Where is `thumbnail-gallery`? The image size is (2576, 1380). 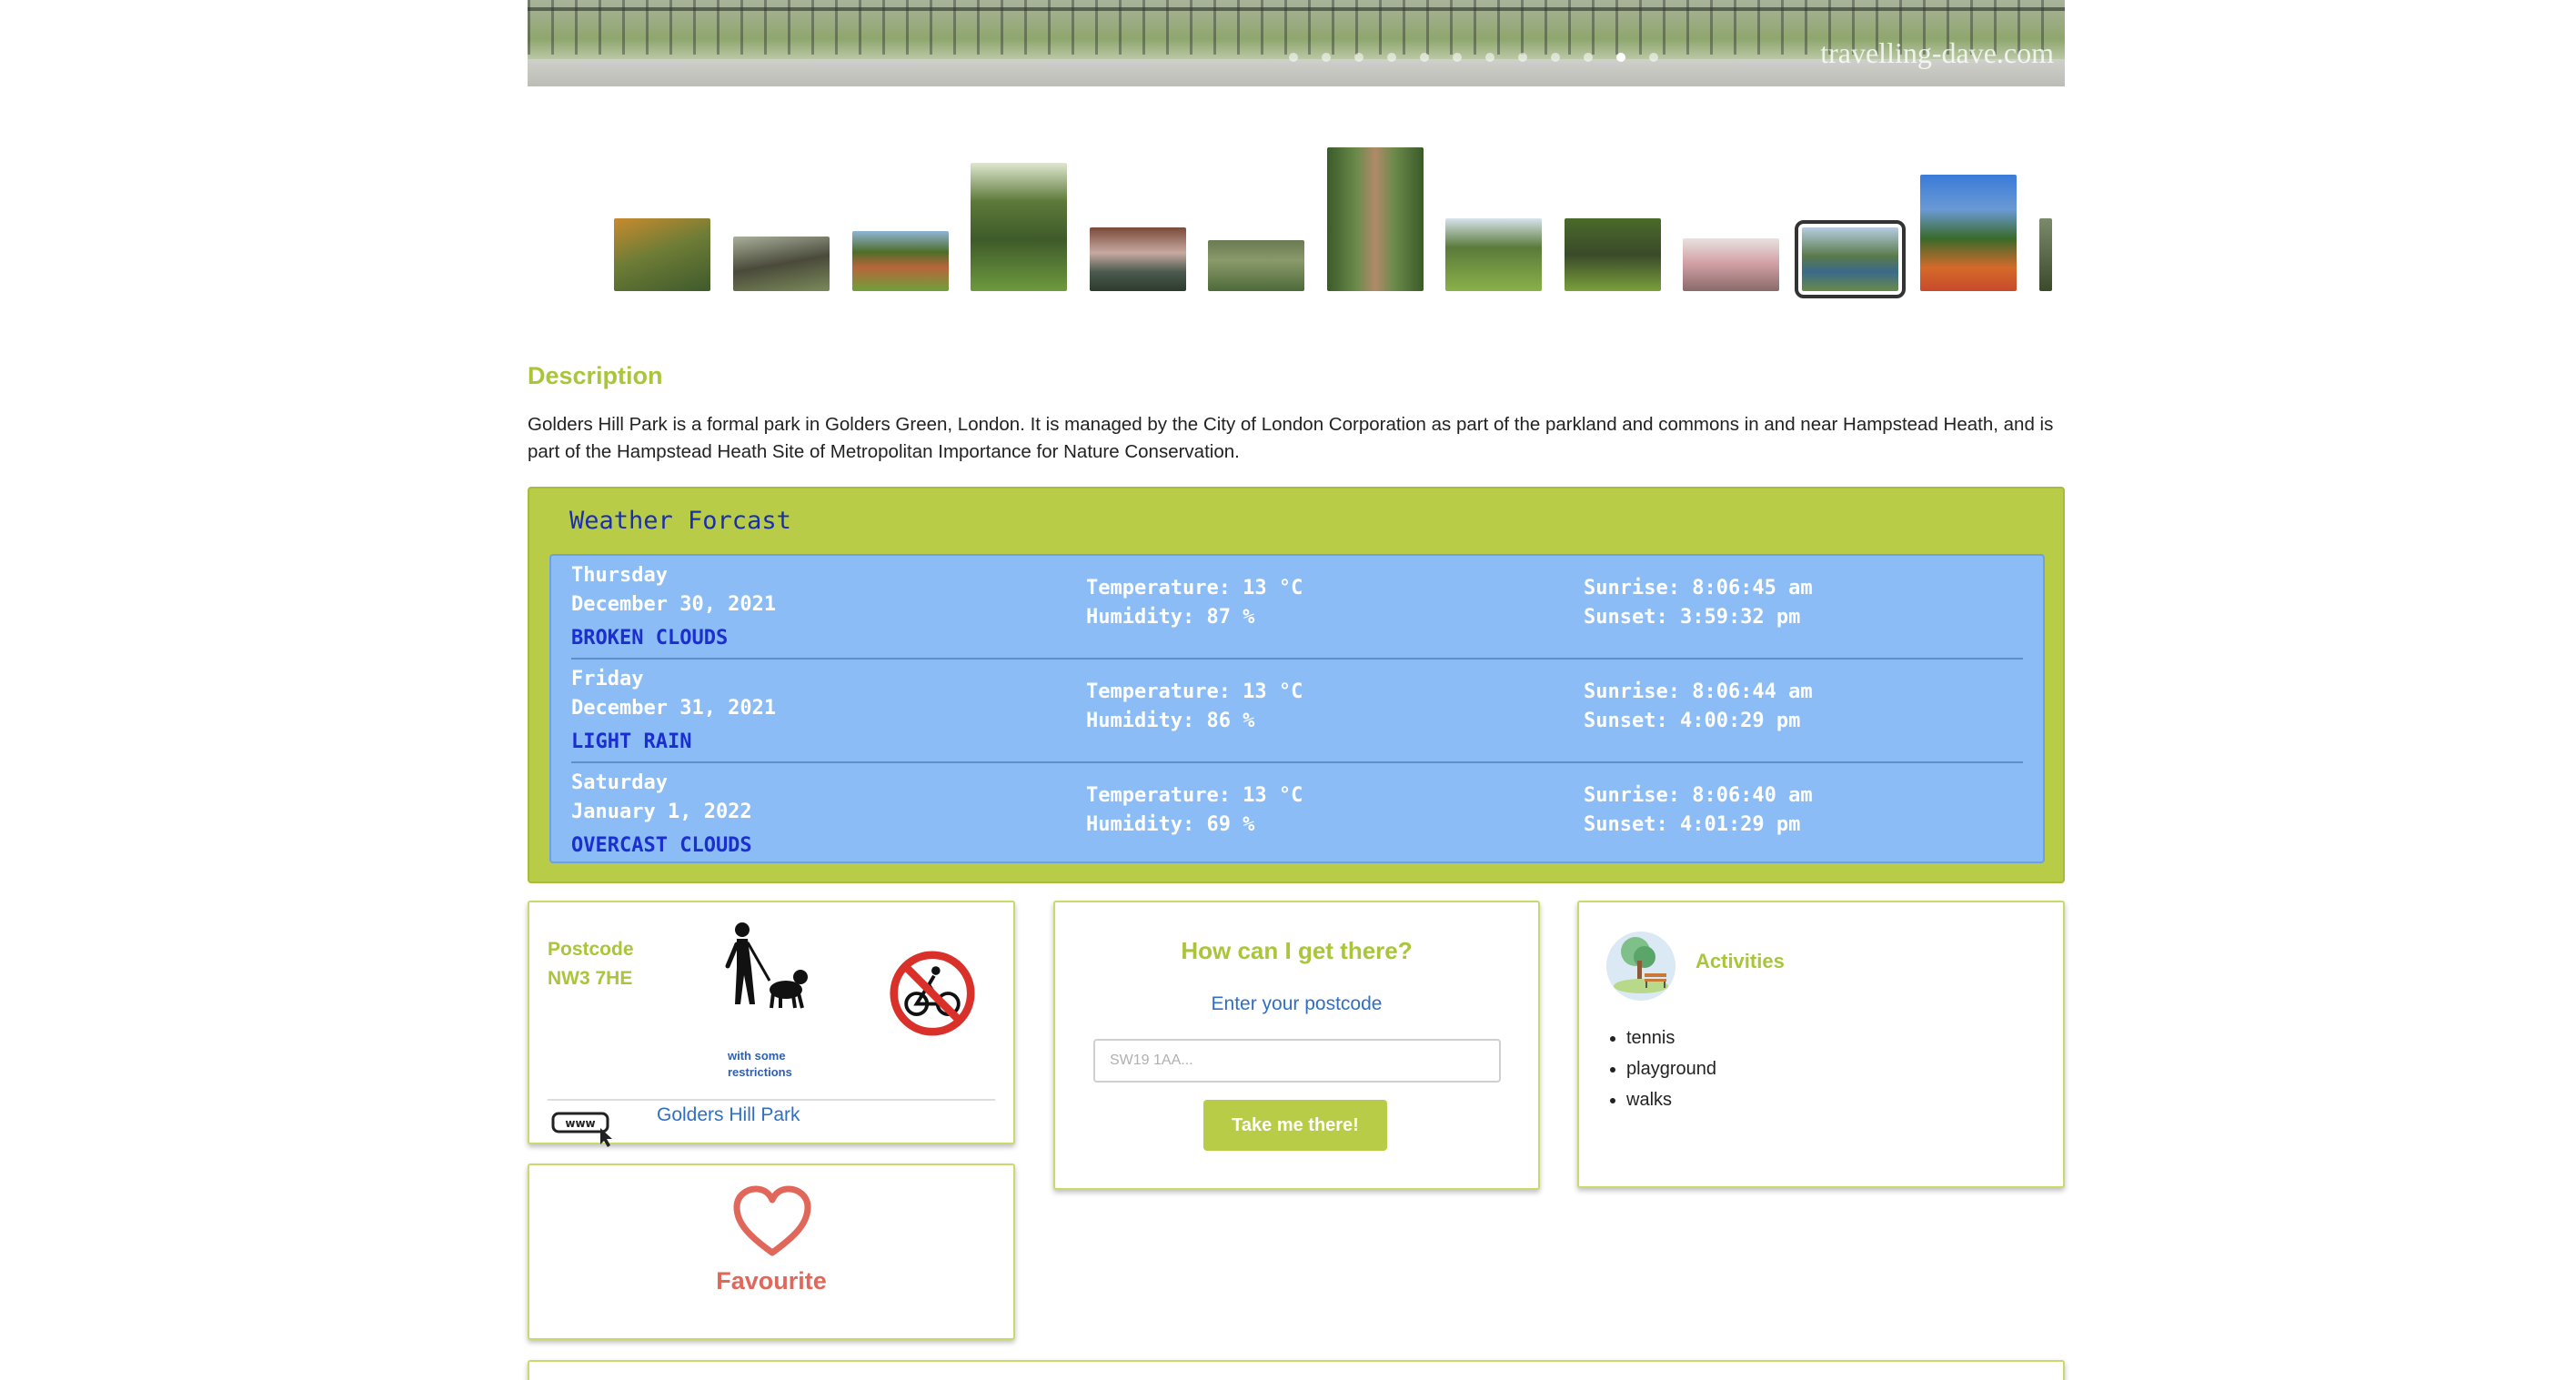
thumbnail-gallery is located at coordinates (1333, 217).